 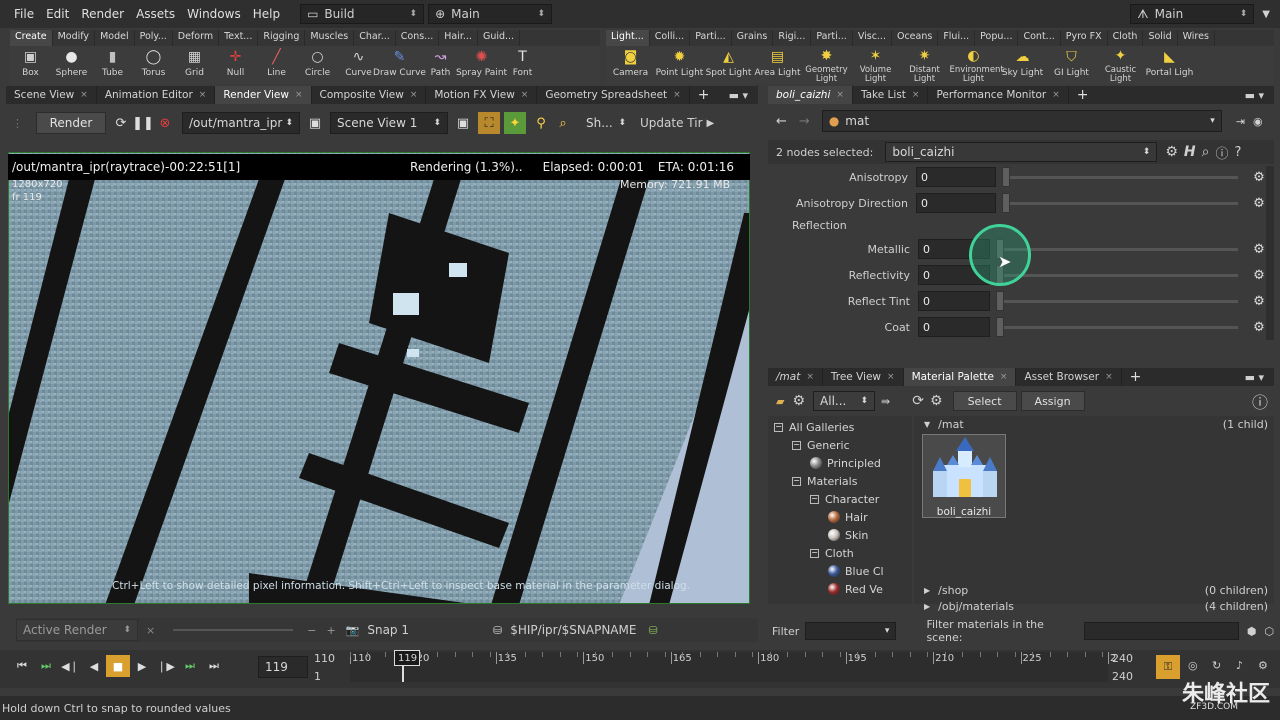 What do you see at coordinates (733, 667) in the screenshot?
I see `timeline-ruler: 1101201351501651801952102252` at bounding box center [733, 667].